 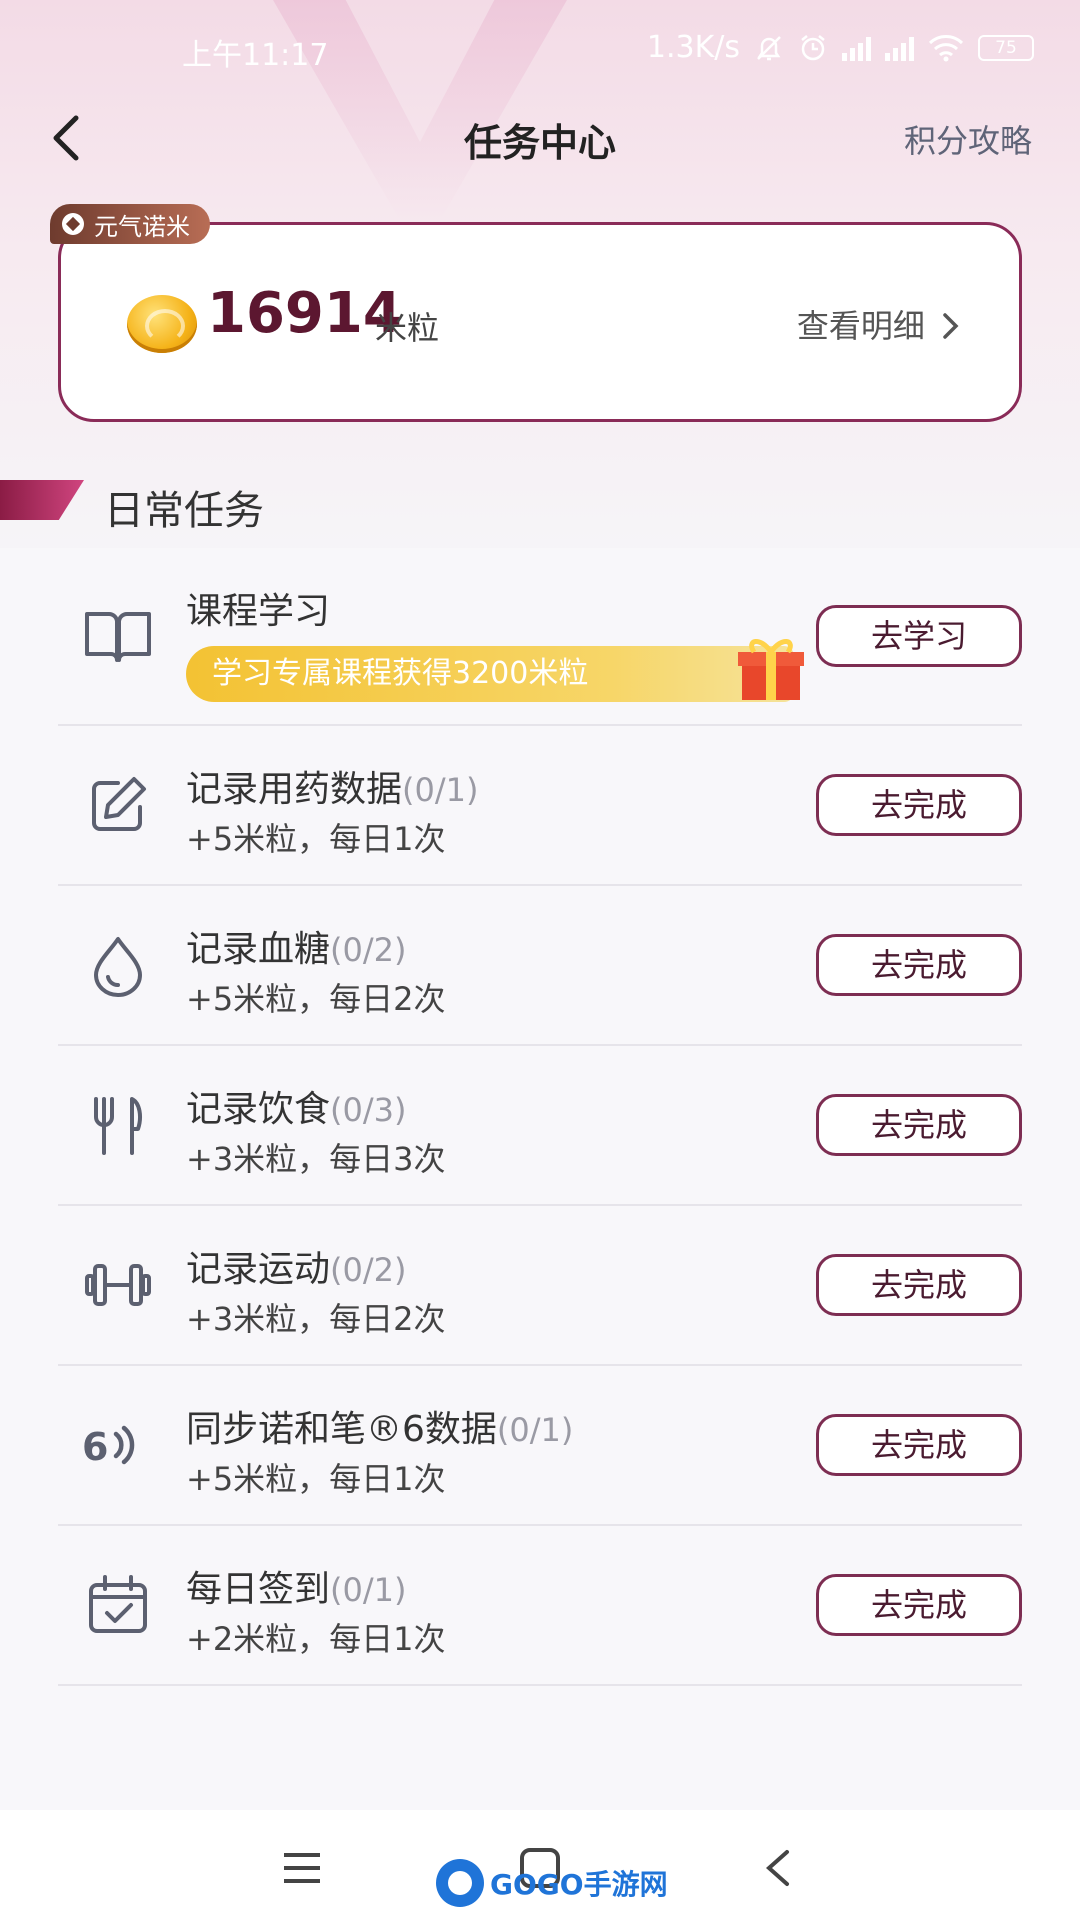 What do you see at coordinates (316, 1159) in the screenshot?
I see `task-reward: +3米粒，每日3次` at bounding box center [316, 1159].